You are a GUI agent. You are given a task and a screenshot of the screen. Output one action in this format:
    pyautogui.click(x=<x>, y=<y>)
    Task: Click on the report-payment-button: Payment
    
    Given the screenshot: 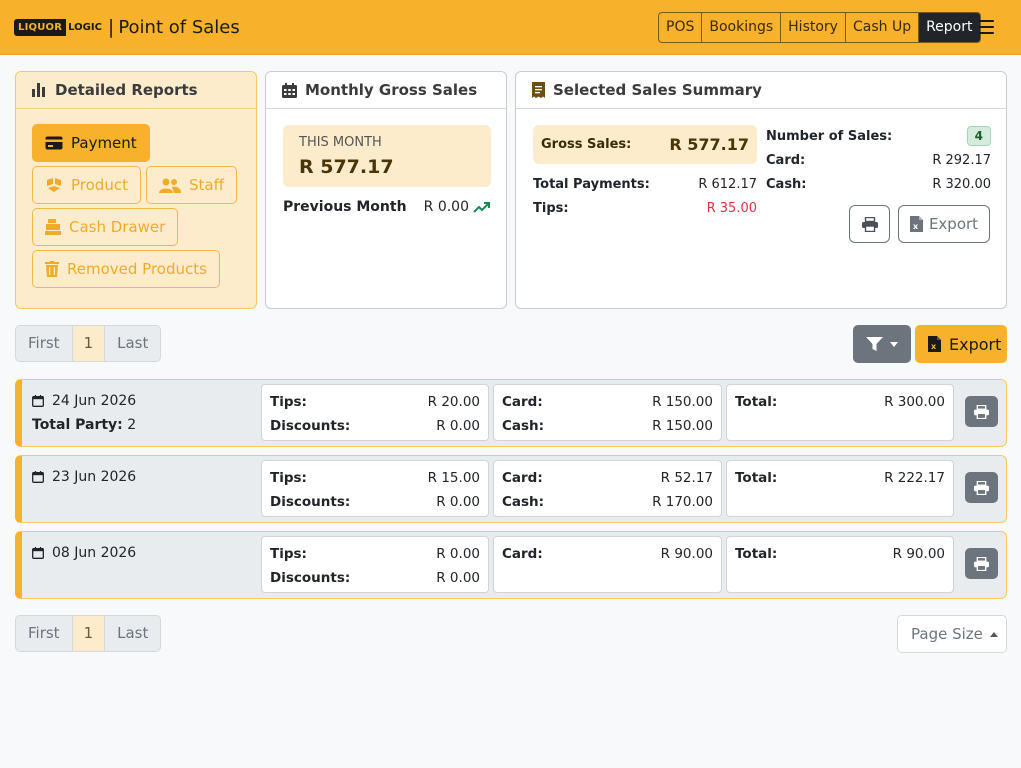 What is the action you would take?
    pyautogui.click(x=91, y=143)
    